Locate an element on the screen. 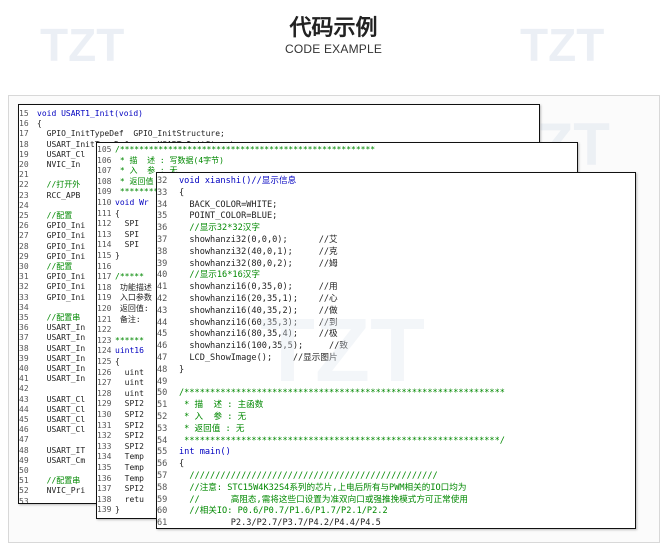 The width and height of the screenshot is (667, 555). line-text: USART_IT is located at coordinates (61, 450).